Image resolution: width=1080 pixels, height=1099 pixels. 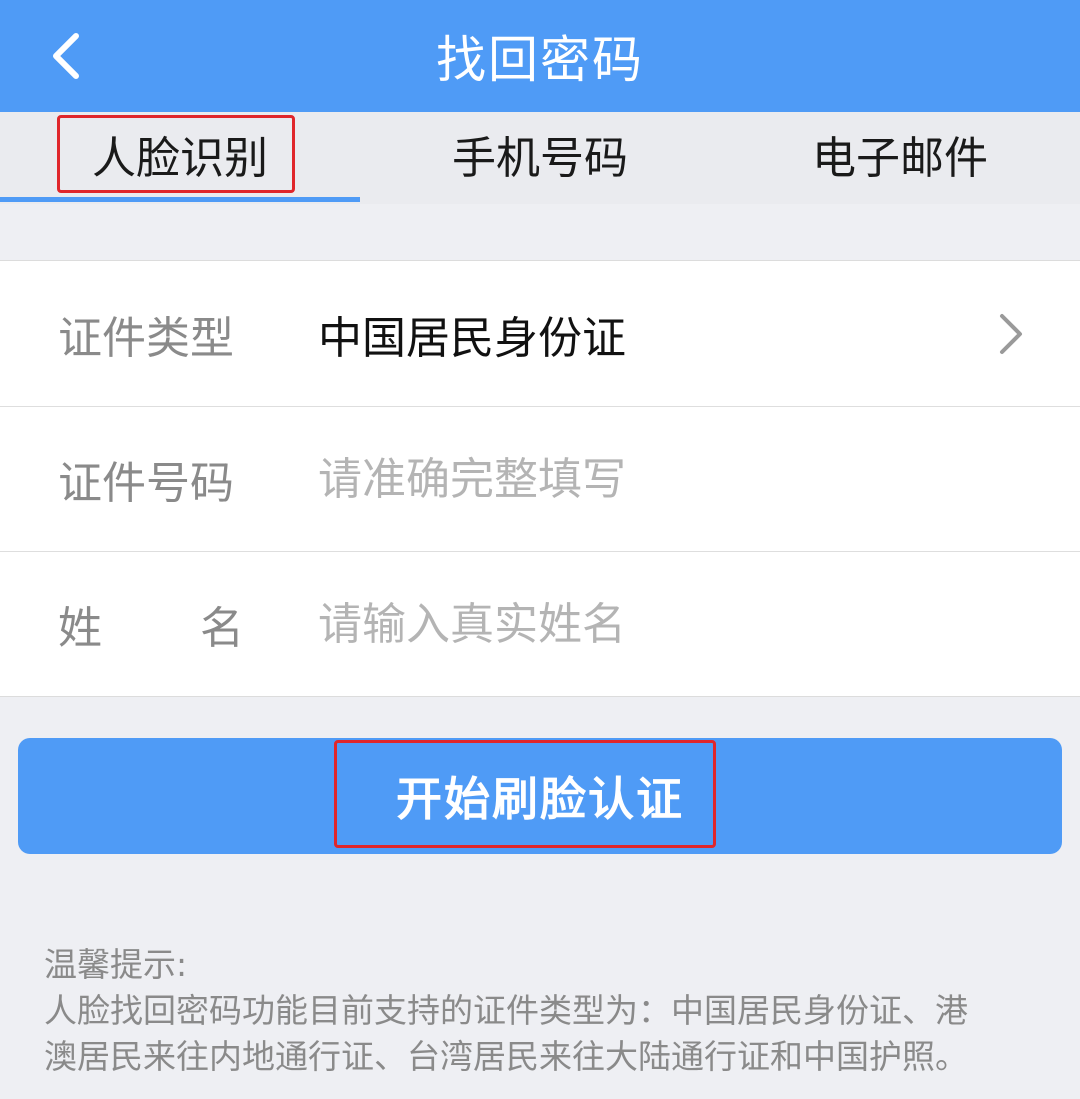 What do you see at coordinates (1011, 334) in the screenshot?
I see `chevron-right-icon` at bounding box center [1011, 334].